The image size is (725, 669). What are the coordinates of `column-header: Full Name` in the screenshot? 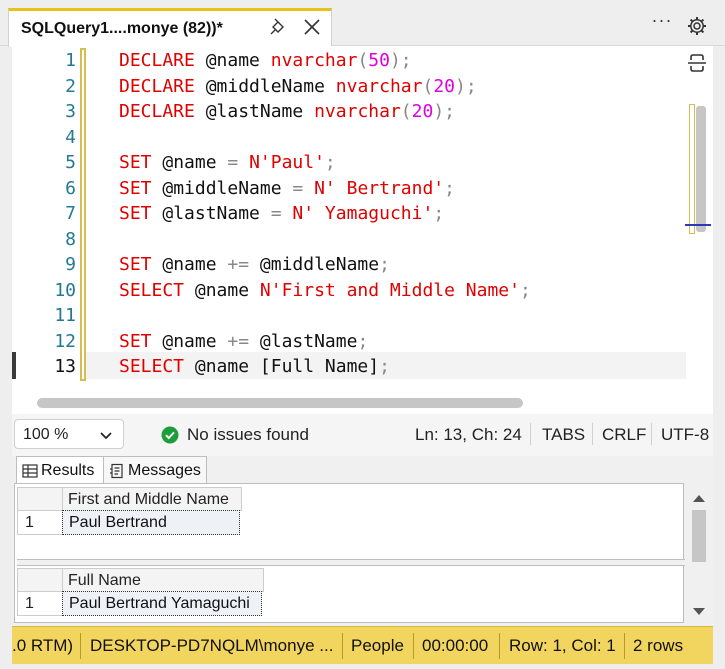 It's located at (163, 580).